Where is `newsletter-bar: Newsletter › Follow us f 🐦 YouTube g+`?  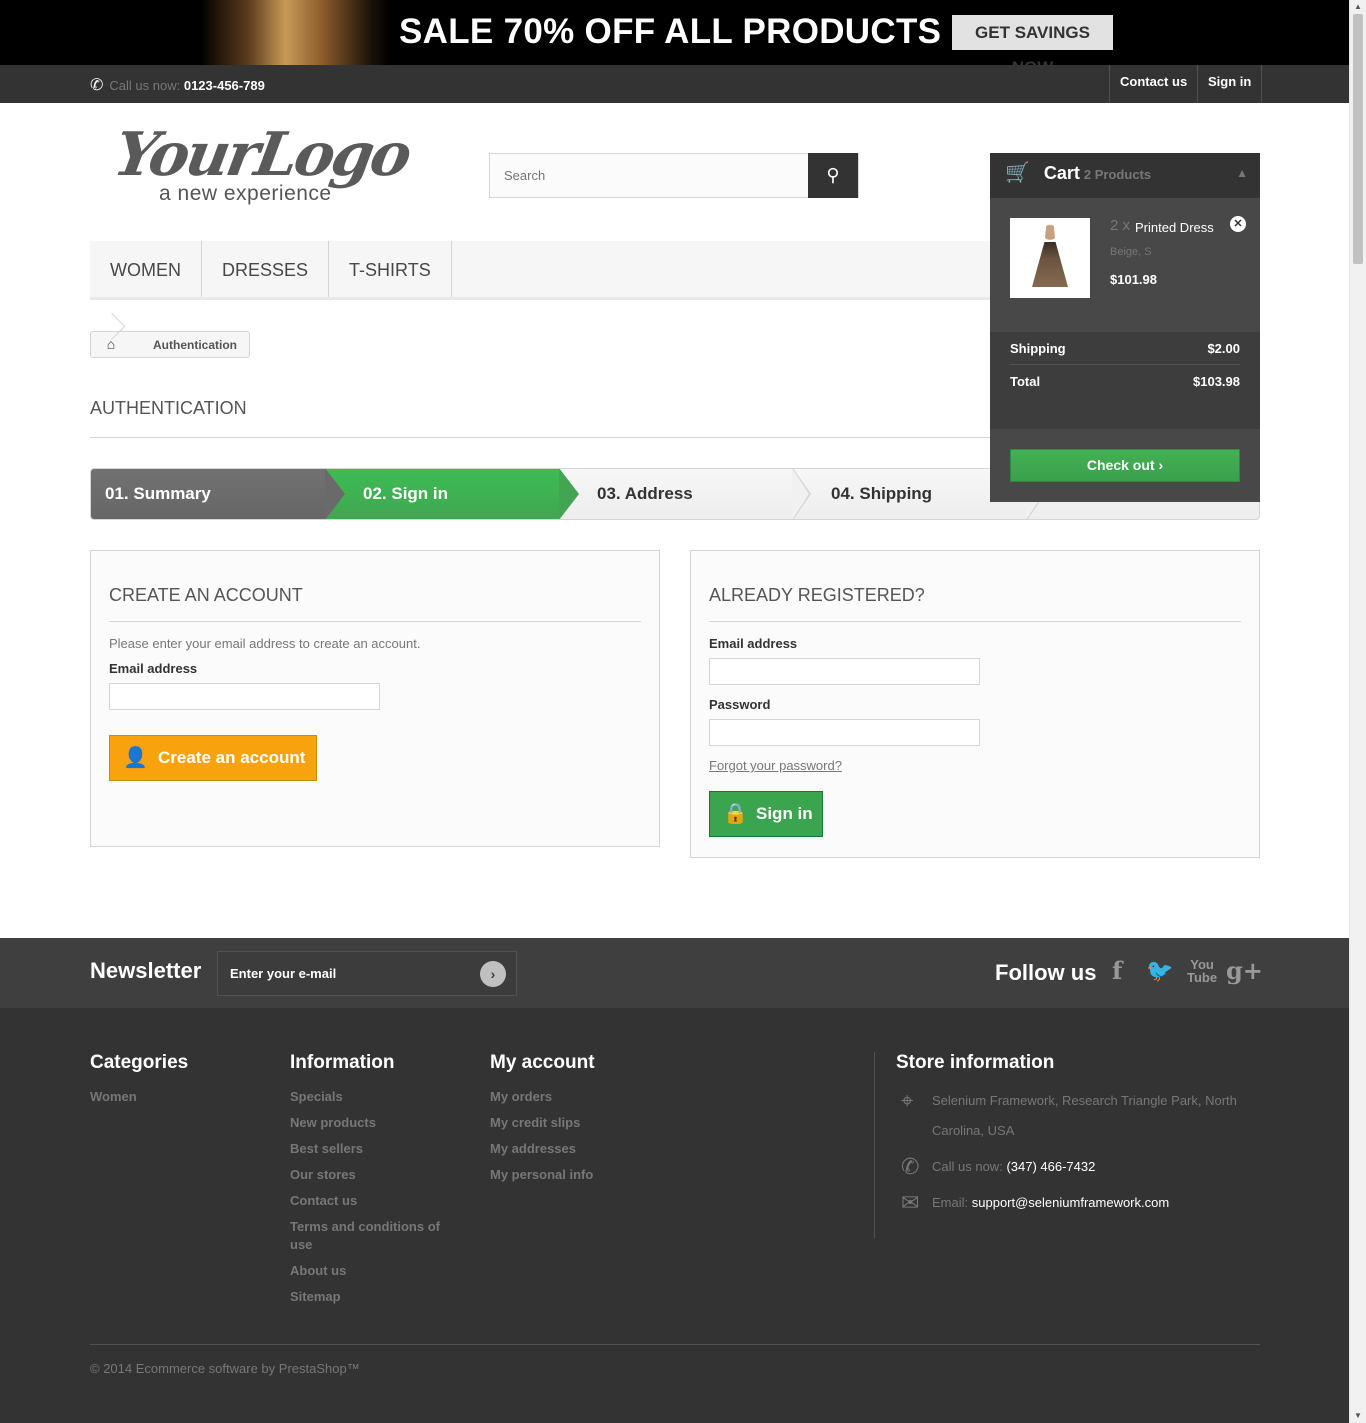 newsletter-bar: Newsletter › Follow us f 🐦 YouTube g+ is located at coordinates (674, 973).